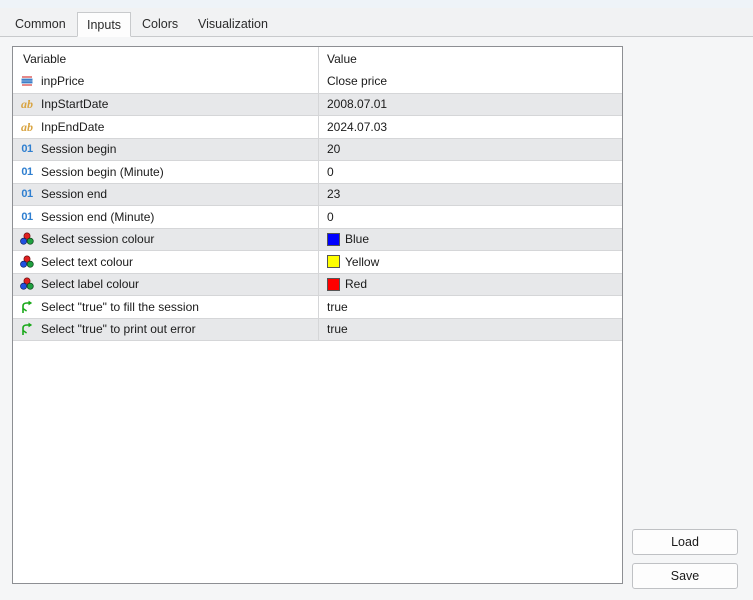 This screenshot has width=753, height=600. What do you see at coordinates (98, 239) in the screenshot?
I see `variable-label: Select session colour` at bounding box center [98, 239].